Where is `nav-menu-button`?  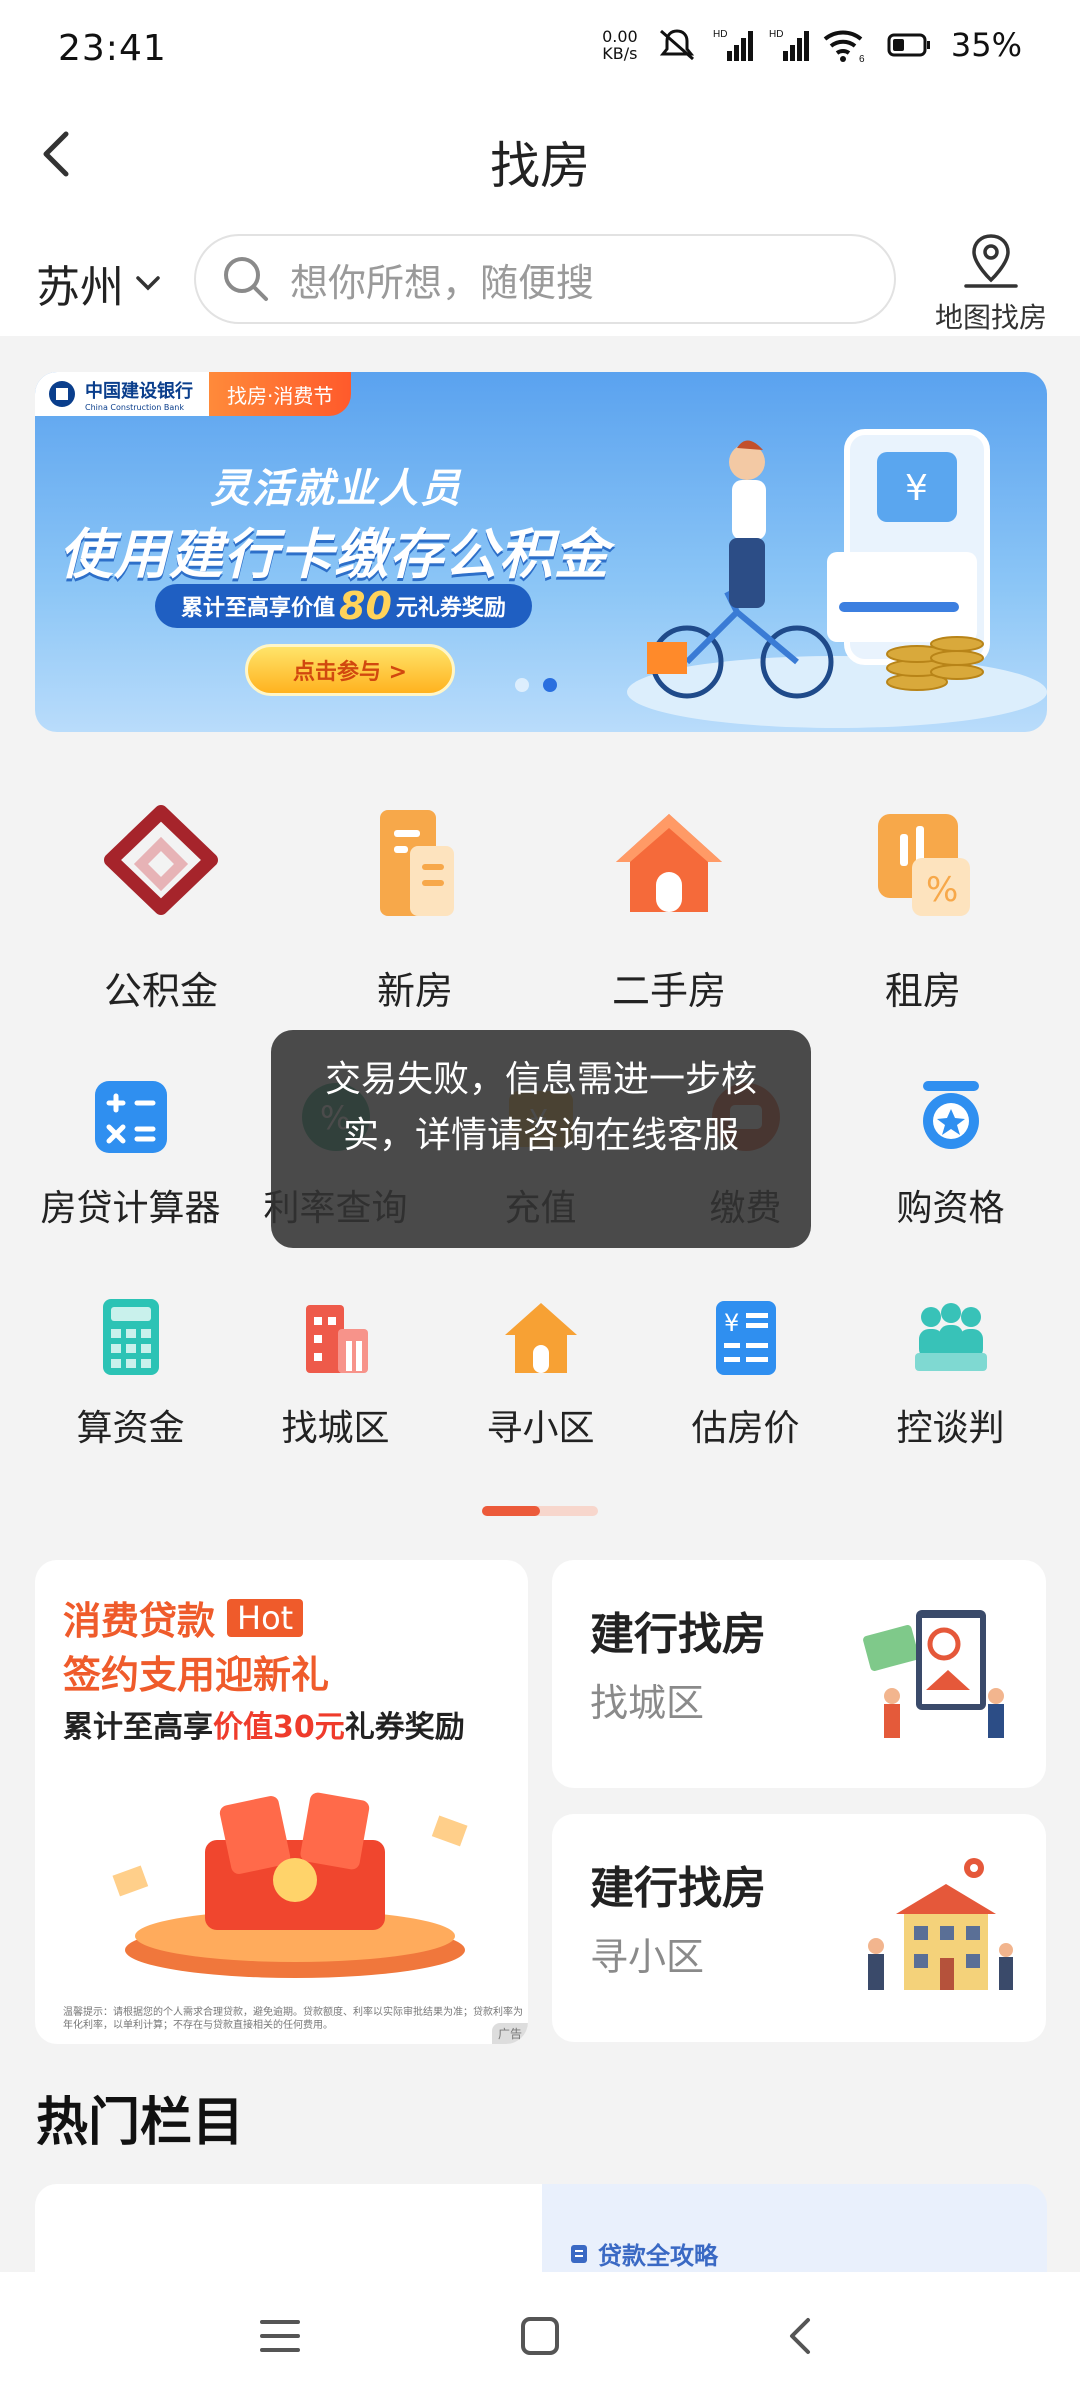
nav-menu-button is located at coordinates (280, 2336).